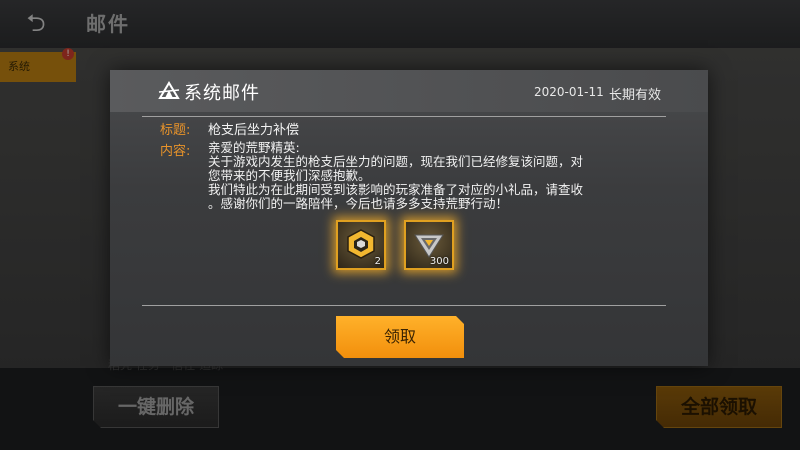  What do you see at coordinates (175, 130) in the screenshot?
I see `subject-label: 标题:` at bounding box center [175, 130].